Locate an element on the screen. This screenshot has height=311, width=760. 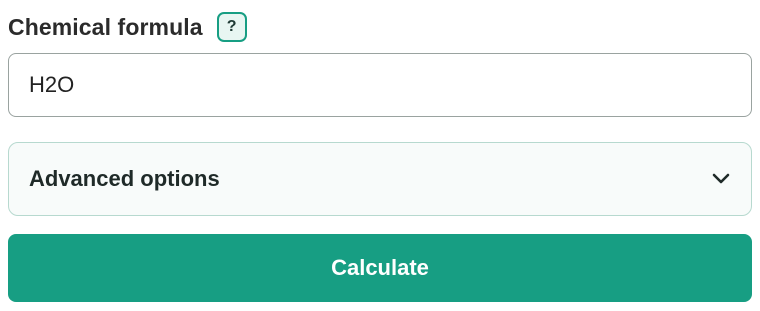
advanced-options-label: Advanced options is located at coordinates (124, 178).